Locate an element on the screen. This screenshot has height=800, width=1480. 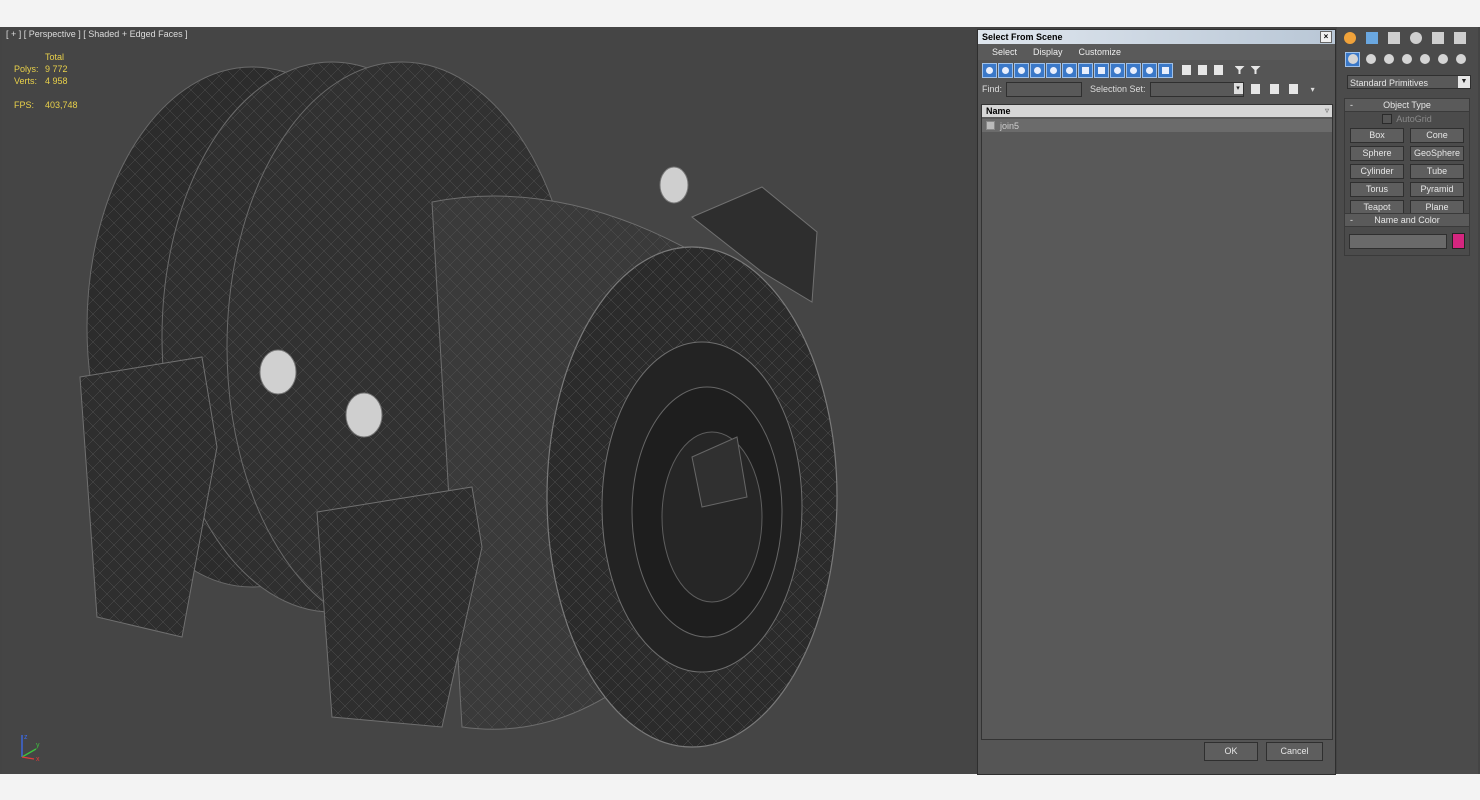
geosphere-button: GeoSphere is located at coordinates (1437, 153).